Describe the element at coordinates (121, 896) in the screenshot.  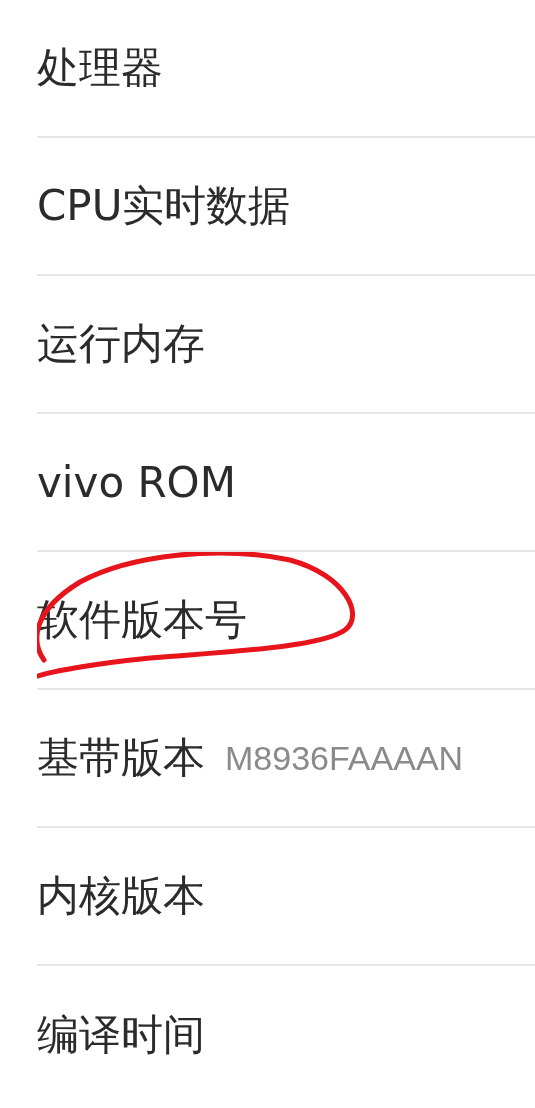
I see `setting-label: 内核版本` at that location.